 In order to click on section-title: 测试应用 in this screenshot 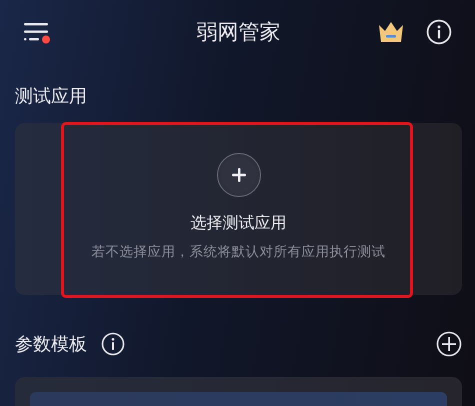, I will do `click(51, 97)`.